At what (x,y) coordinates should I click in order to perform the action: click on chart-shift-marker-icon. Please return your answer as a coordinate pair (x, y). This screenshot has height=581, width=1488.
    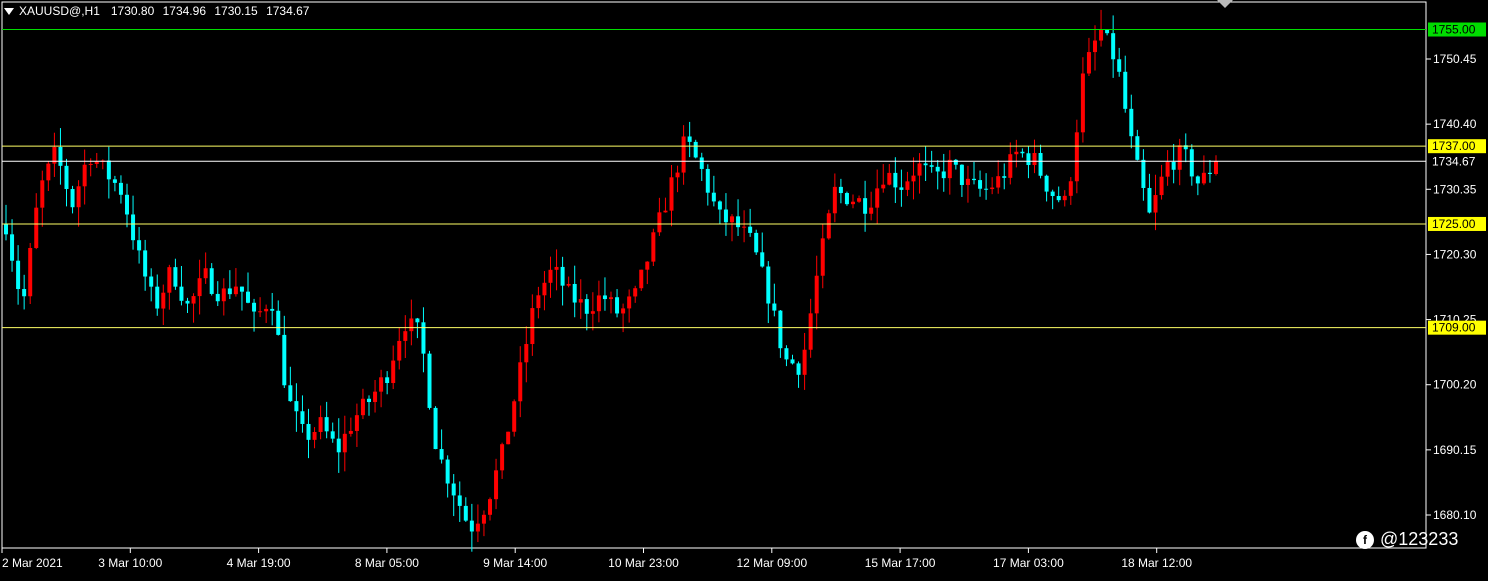
    Looking at the image, I should click on (1225, 4).